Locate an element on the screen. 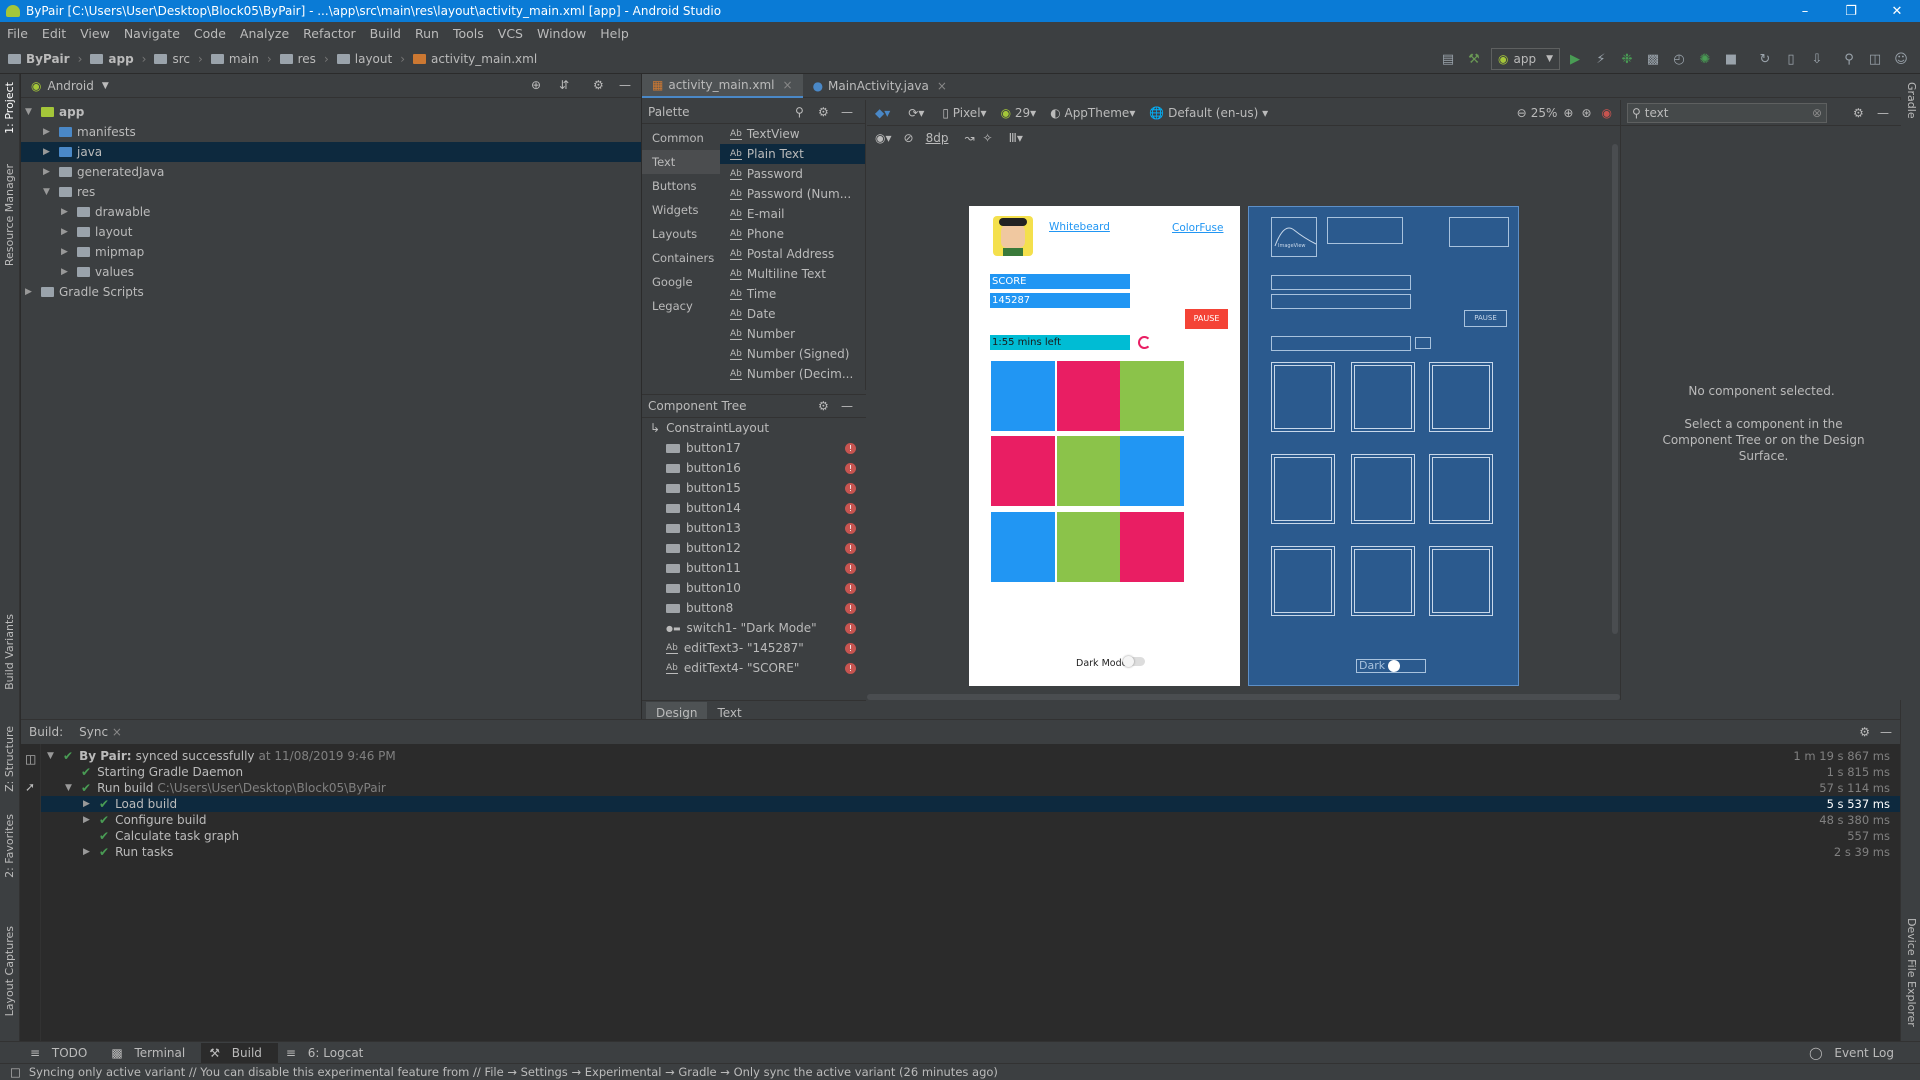  component-tree-item: ●▬ switch1- "Dark Mode"! is located at coordinates (754, 628).